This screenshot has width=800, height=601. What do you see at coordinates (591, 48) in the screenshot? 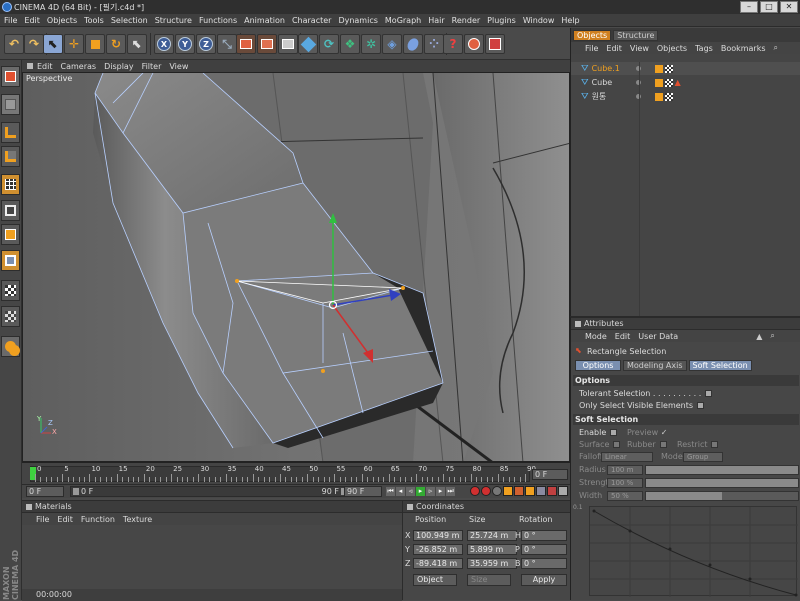
I see `objects-menu-file: File` at bounding box center [591, 48].